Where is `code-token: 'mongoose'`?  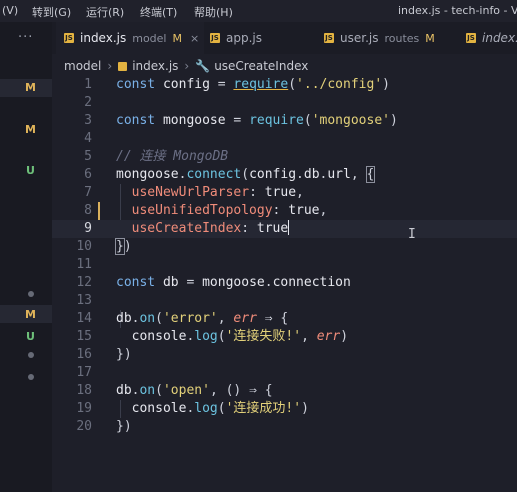
code-token: 'mongoose' is located at coordinates (350, 120).